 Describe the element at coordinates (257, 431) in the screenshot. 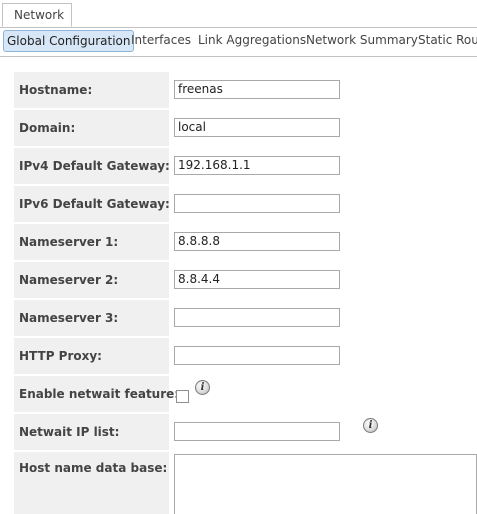

I see `netwait-ips-input` at that location.